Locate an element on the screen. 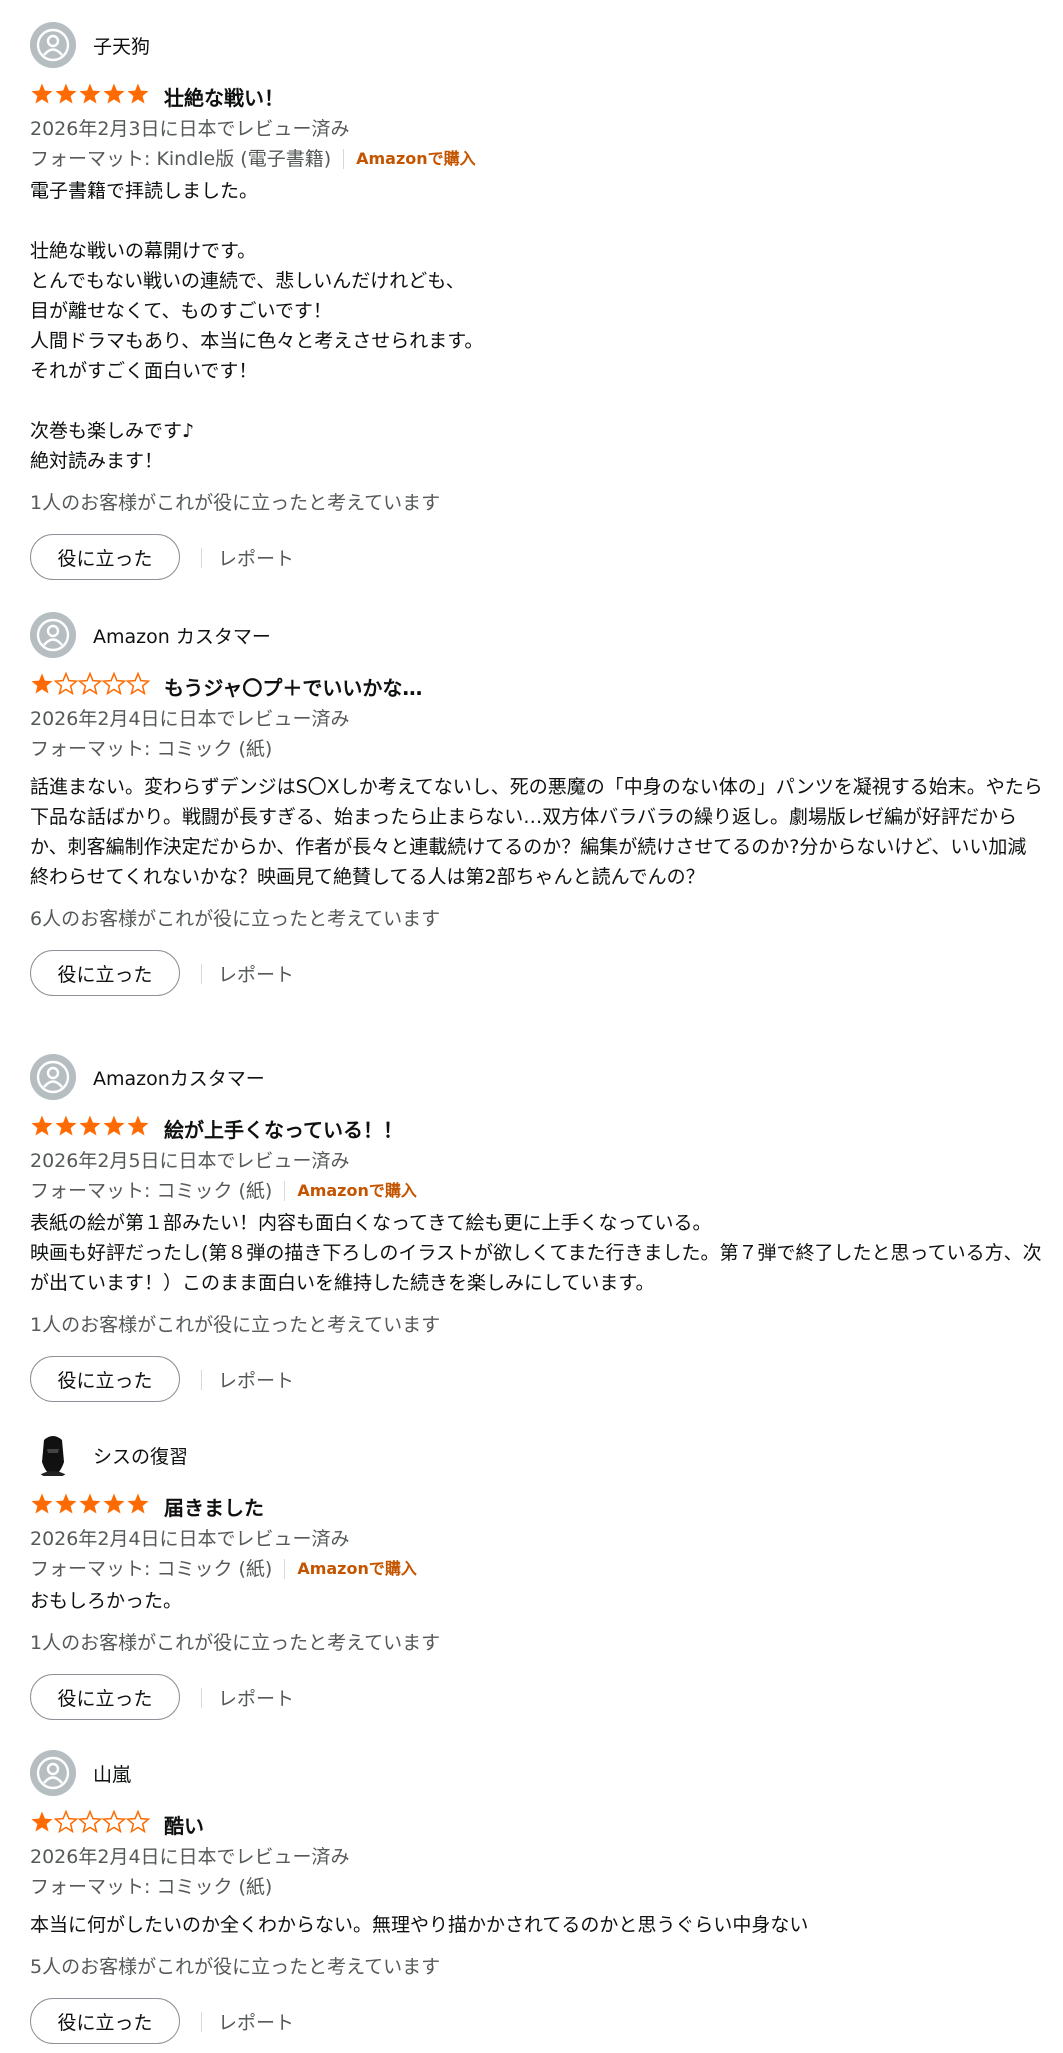  helpful-count: 6人のお客様がこれが役に立ったと考えています is located at coordinates (235, 919).